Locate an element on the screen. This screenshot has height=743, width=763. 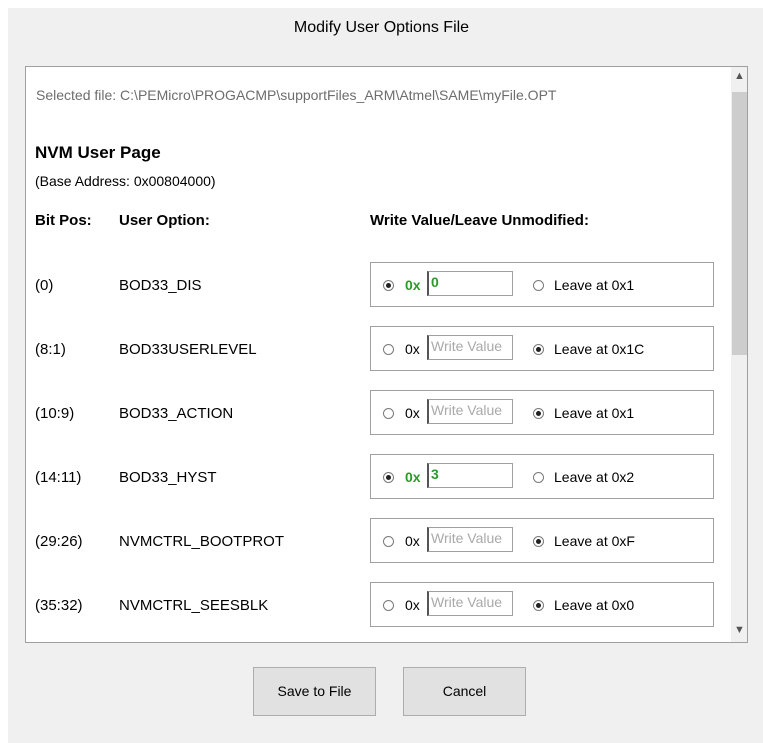
row-bit-pos: (35:32) is located at coordinates (59, 605).